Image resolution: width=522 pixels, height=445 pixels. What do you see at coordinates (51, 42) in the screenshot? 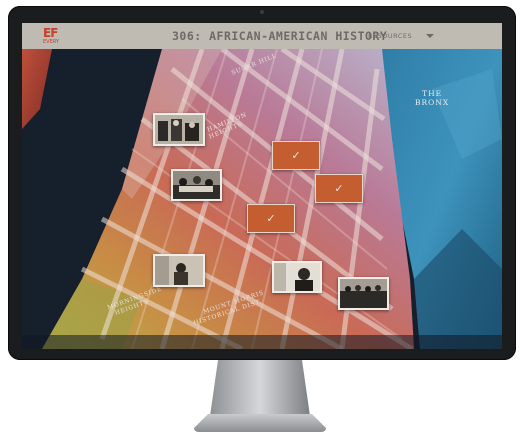
I see `logo-subtext: EVERY` at bounding box center [51, 42].